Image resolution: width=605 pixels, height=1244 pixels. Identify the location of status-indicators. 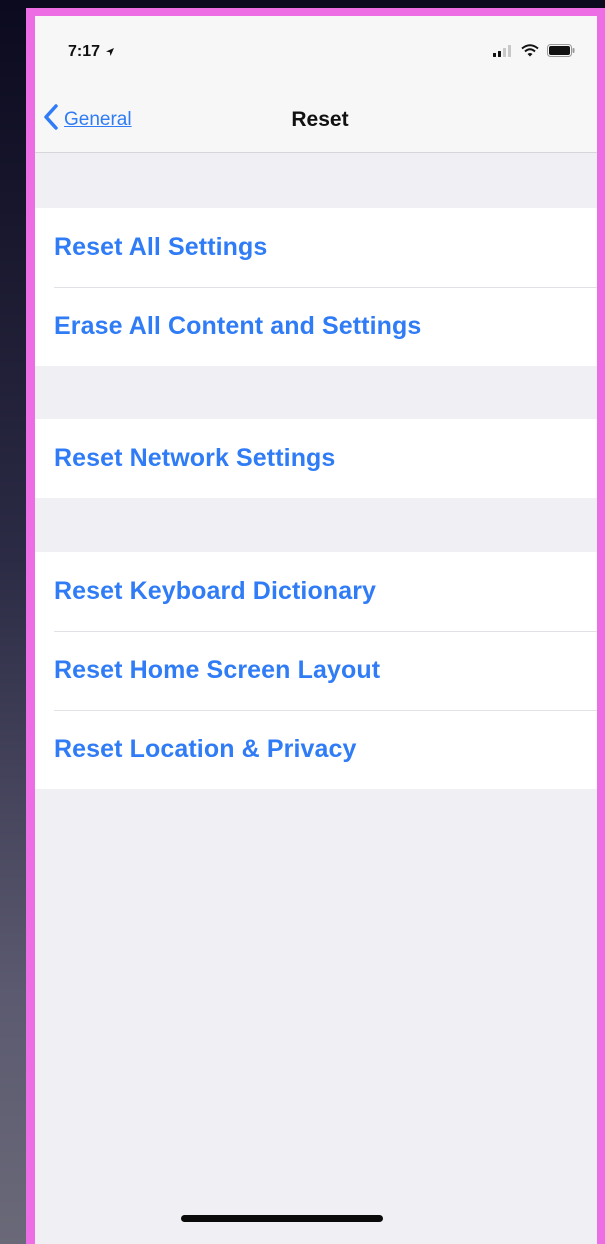
(534, 53).